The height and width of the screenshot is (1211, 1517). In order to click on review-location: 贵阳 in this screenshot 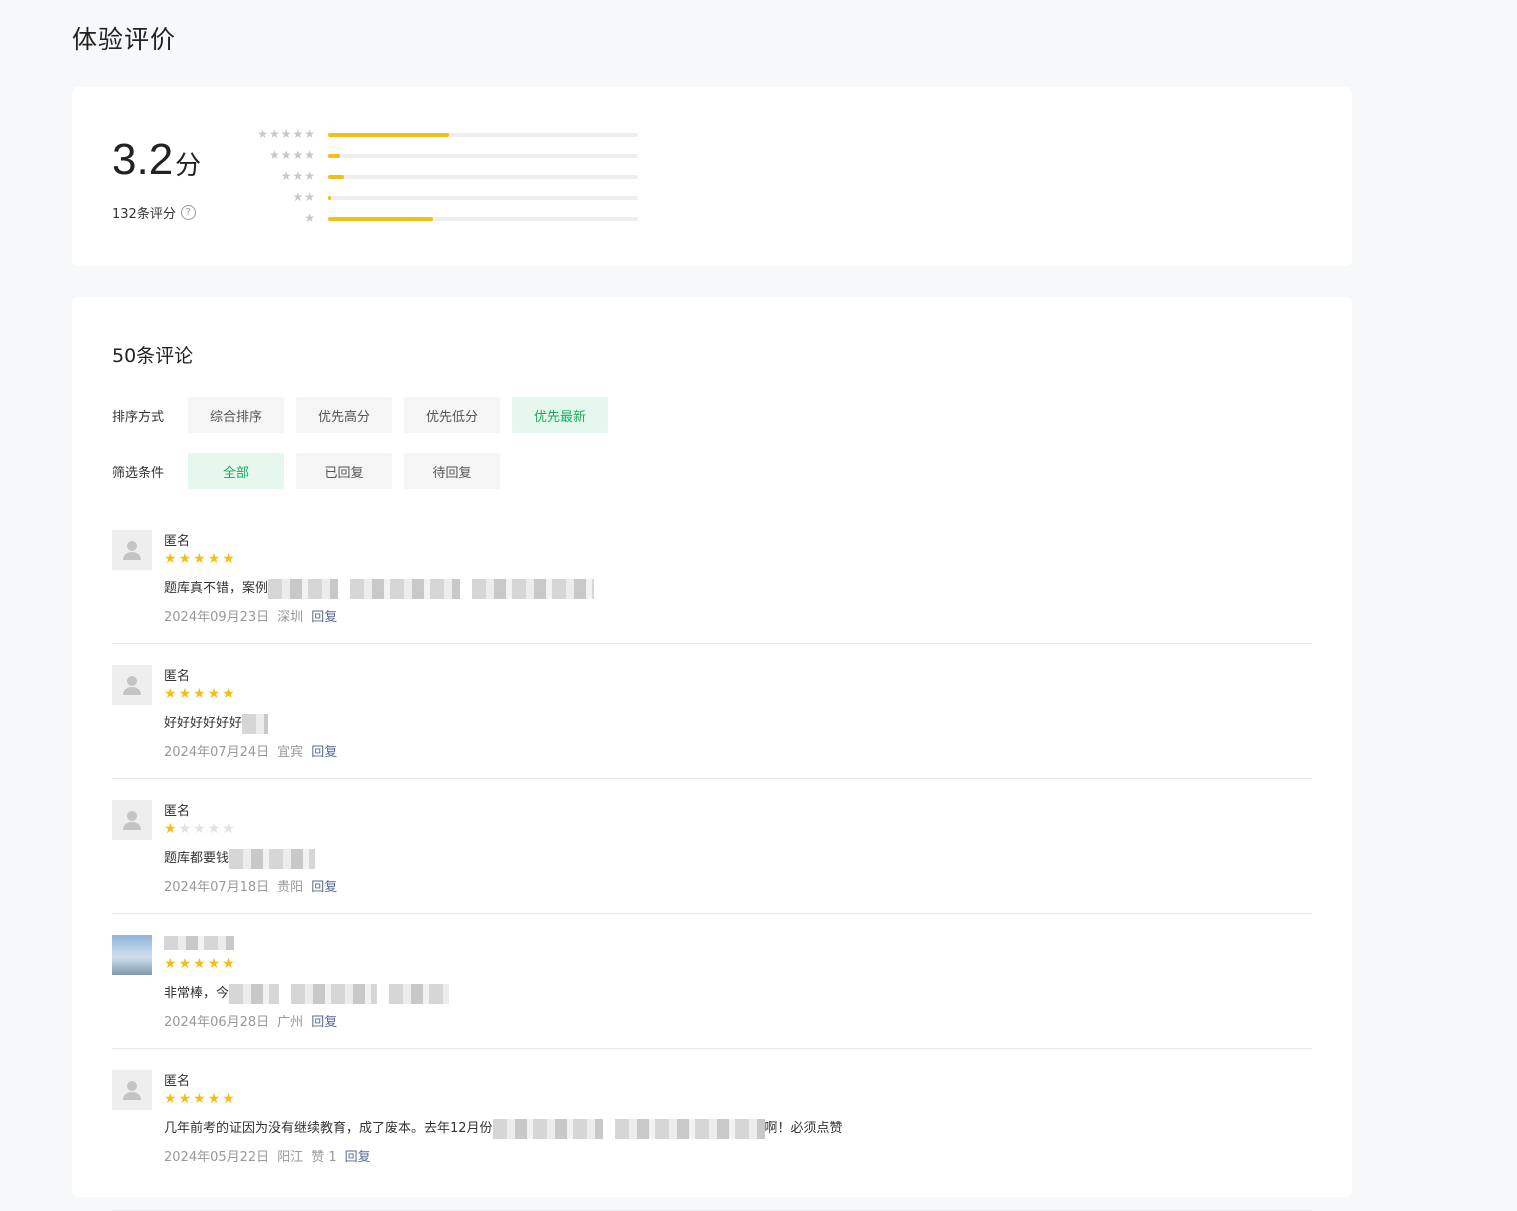, I will do `click(290, 887)`.